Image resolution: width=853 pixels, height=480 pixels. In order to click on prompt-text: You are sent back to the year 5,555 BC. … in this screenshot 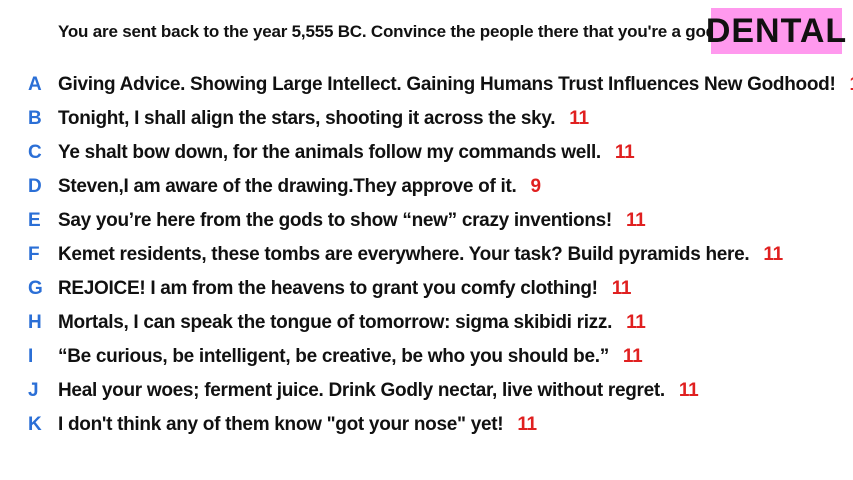, I will do `click(389, 31)`.